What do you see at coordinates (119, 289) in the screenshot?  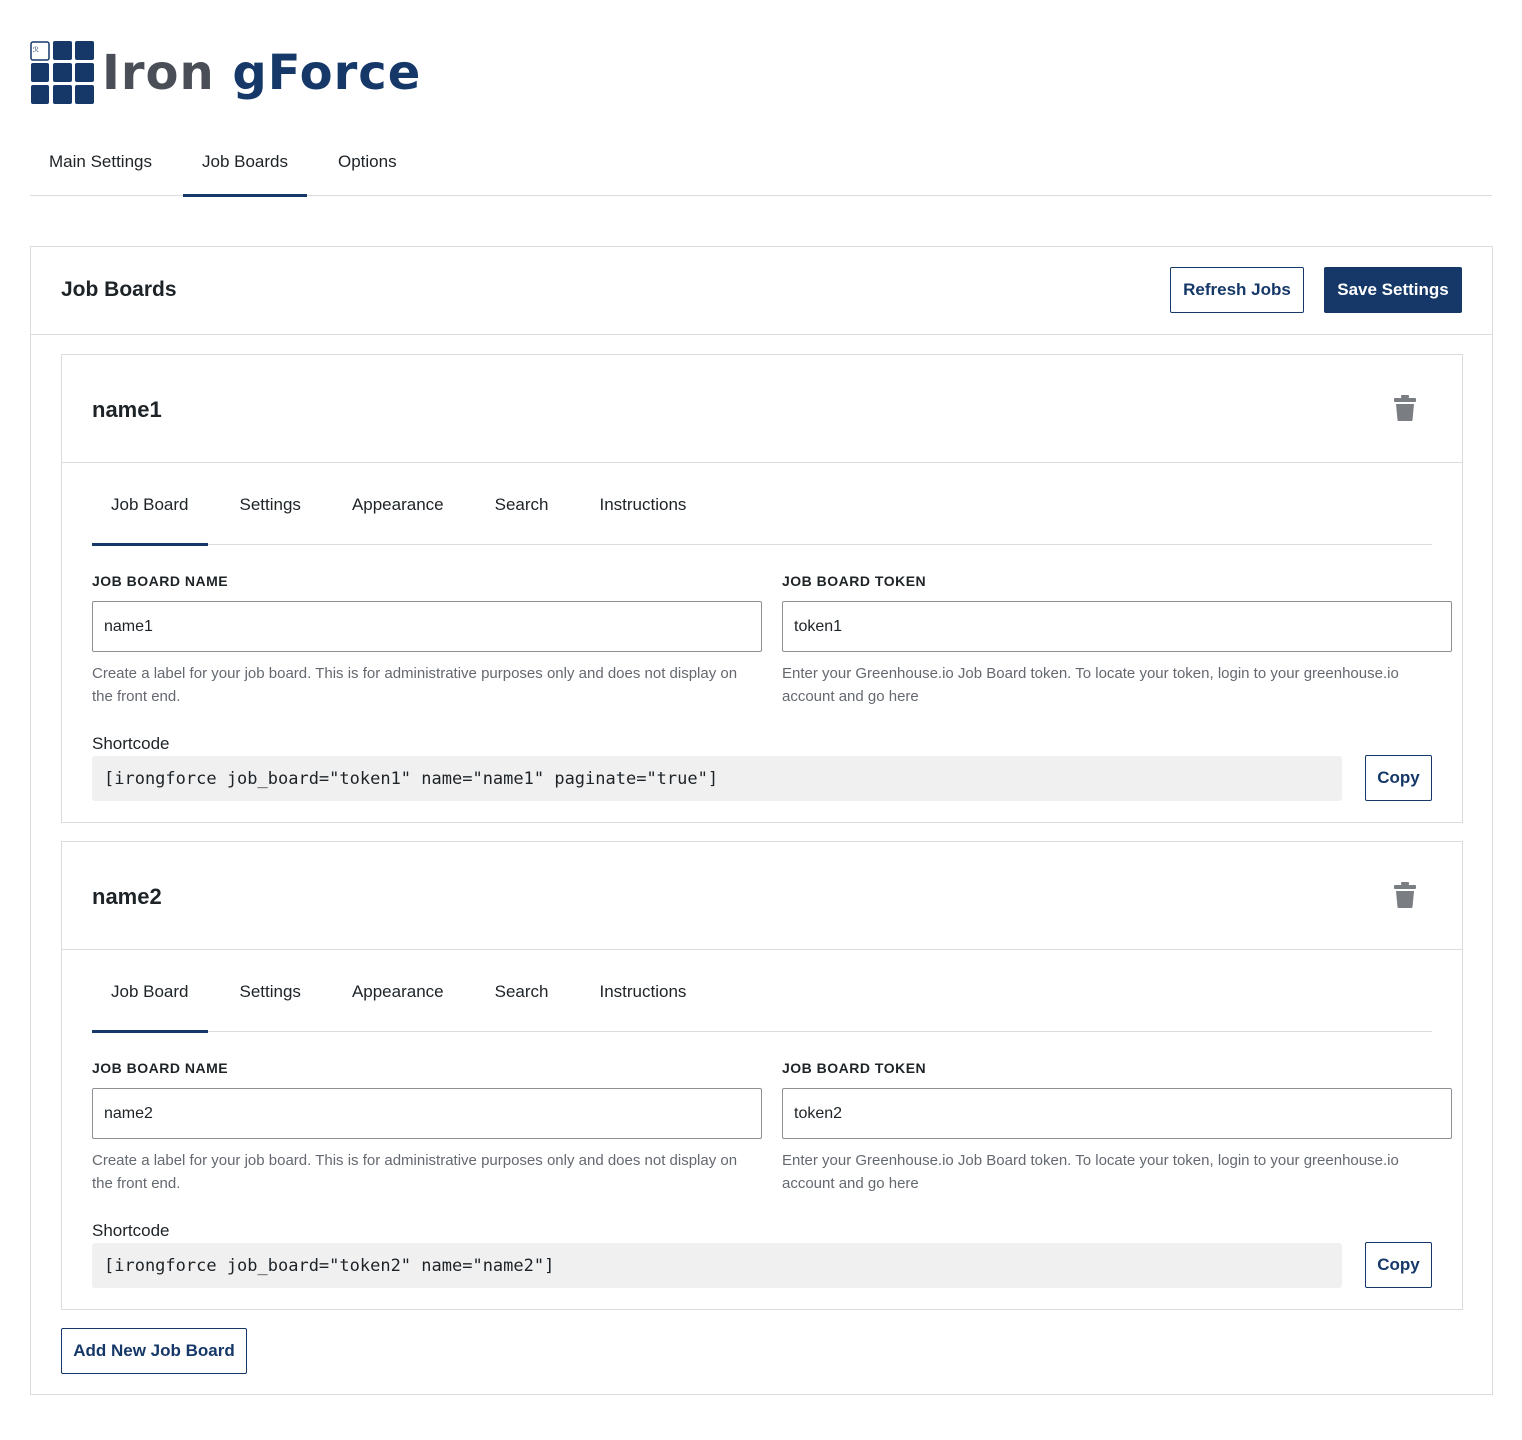 I see `panel-title: Job Boards` at bounding box center [119, 289].